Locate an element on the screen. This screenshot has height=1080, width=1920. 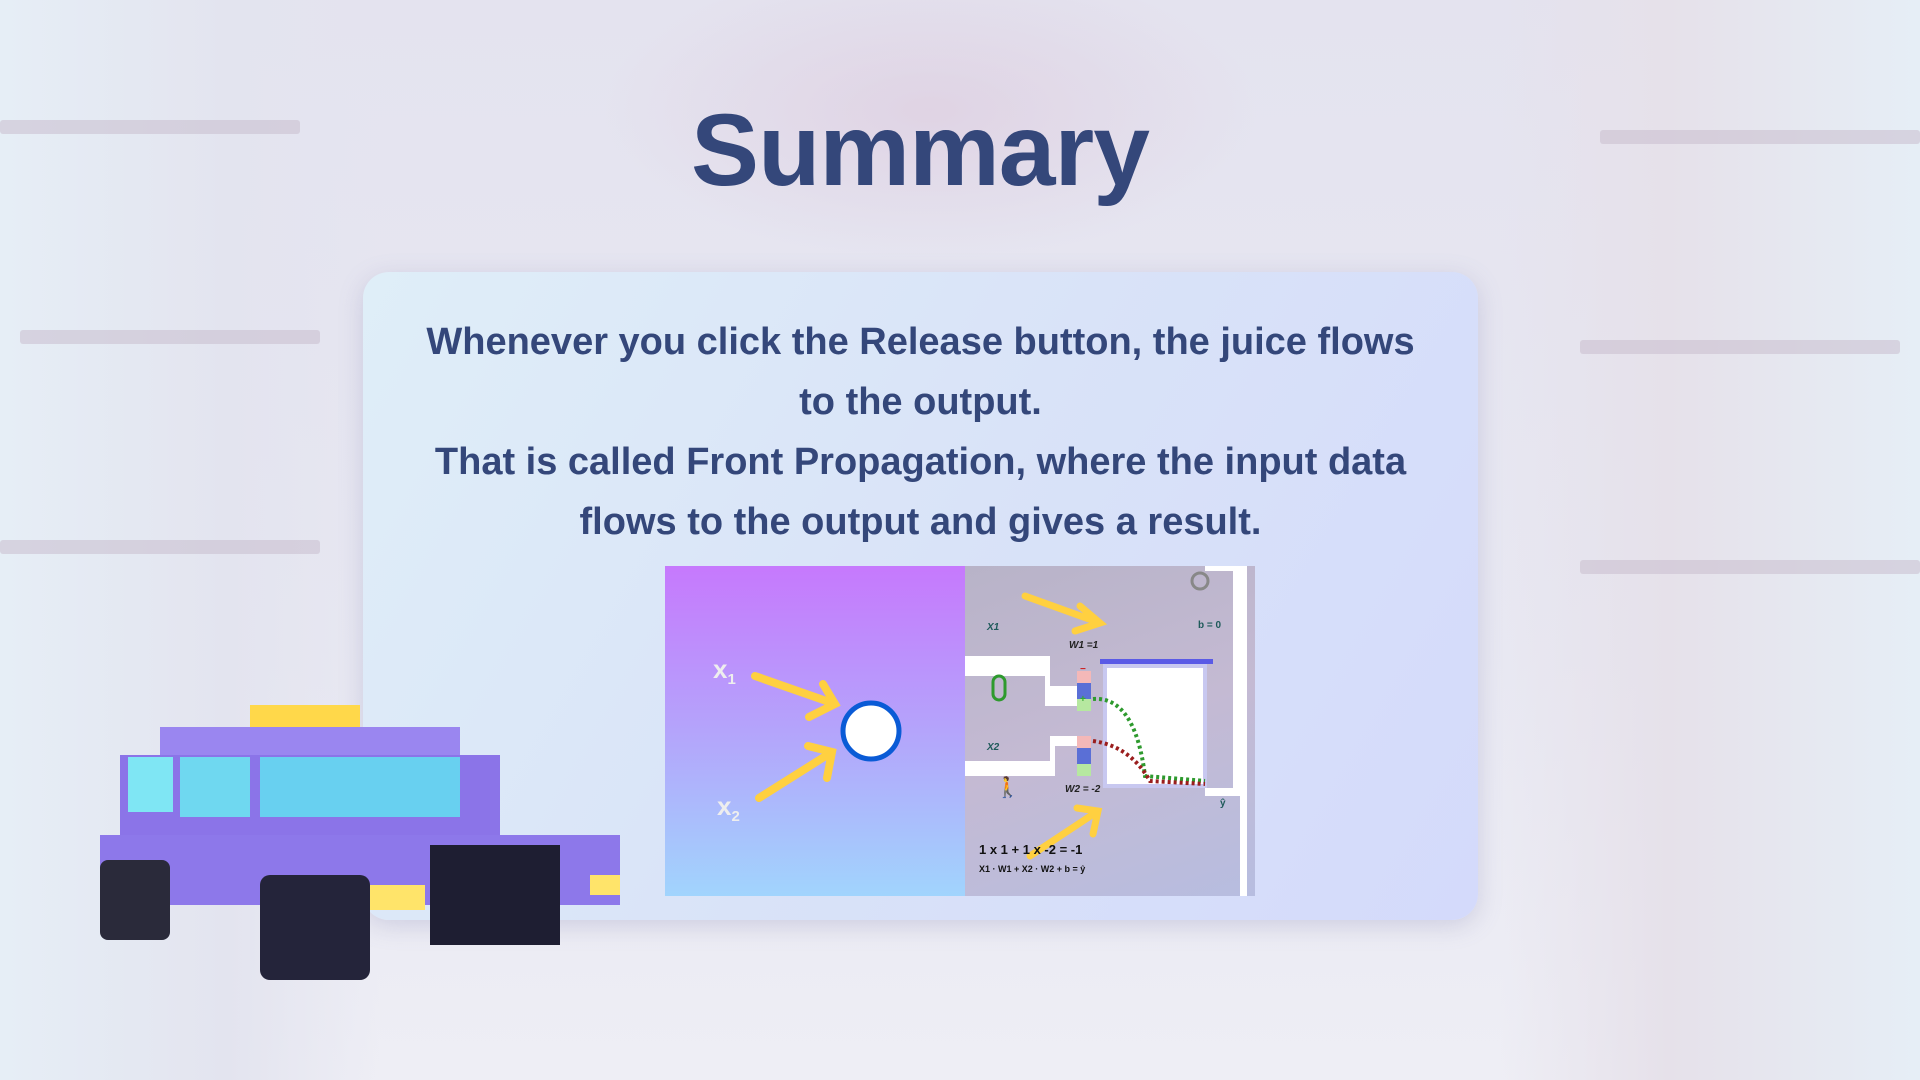
formula: X1 · W1 + X2 · W2 + b = ŷ is located at coordinates (1032, 869).